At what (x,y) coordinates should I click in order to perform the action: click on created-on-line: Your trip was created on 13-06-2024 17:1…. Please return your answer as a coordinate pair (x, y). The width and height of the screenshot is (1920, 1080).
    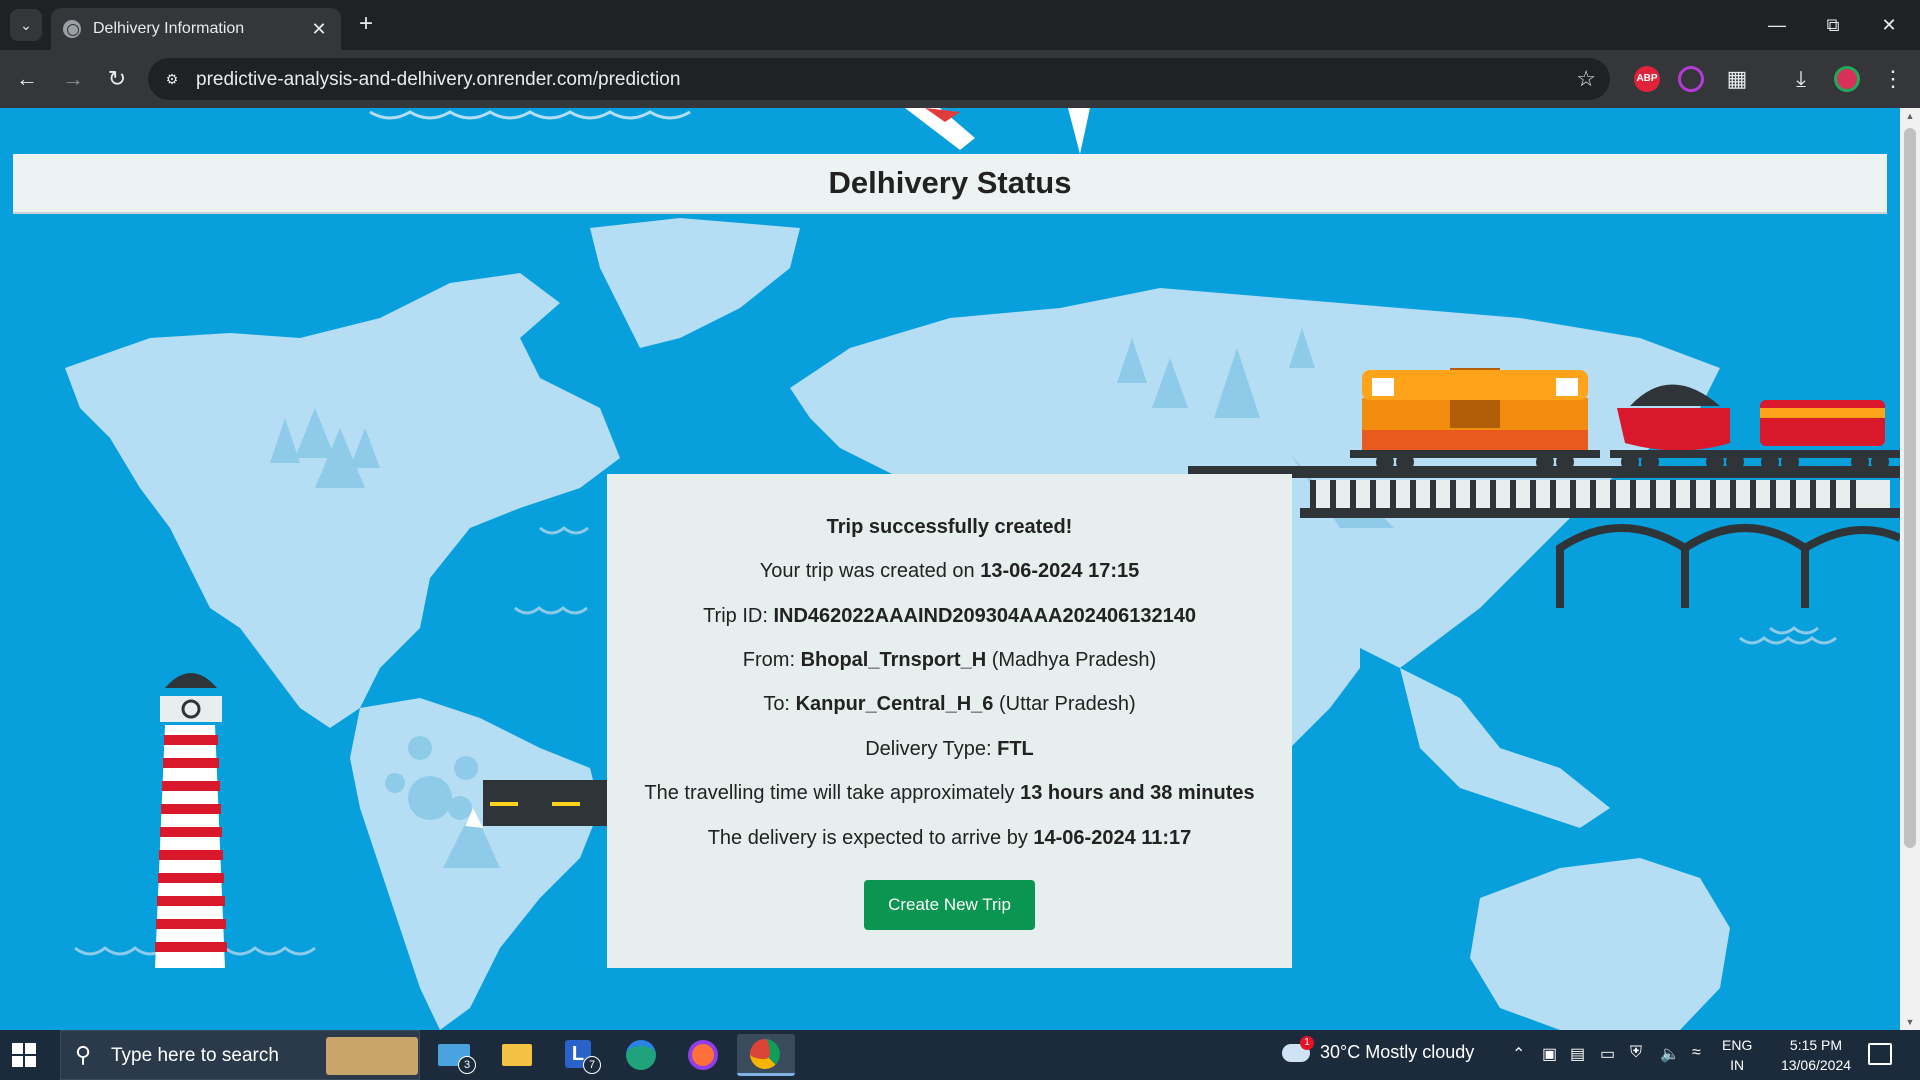
    Looking at the image, I should click on (949, 571).